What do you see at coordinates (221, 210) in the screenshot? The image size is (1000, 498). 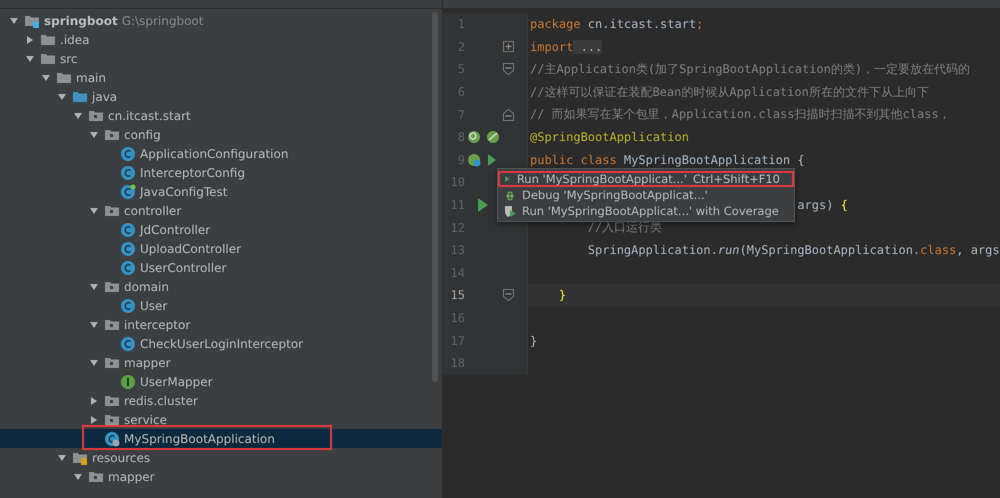 I see `tree-item: controller` at bounding box center [221, 210].